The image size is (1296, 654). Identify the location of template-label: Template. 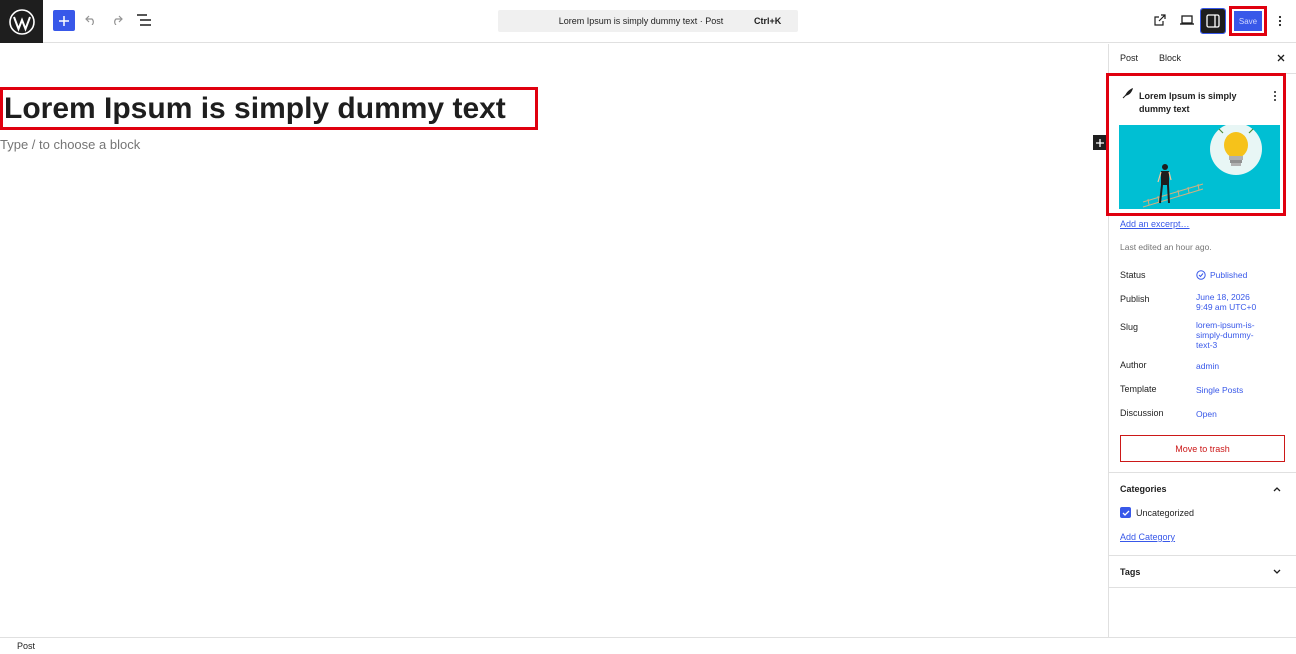
(1138, 389).